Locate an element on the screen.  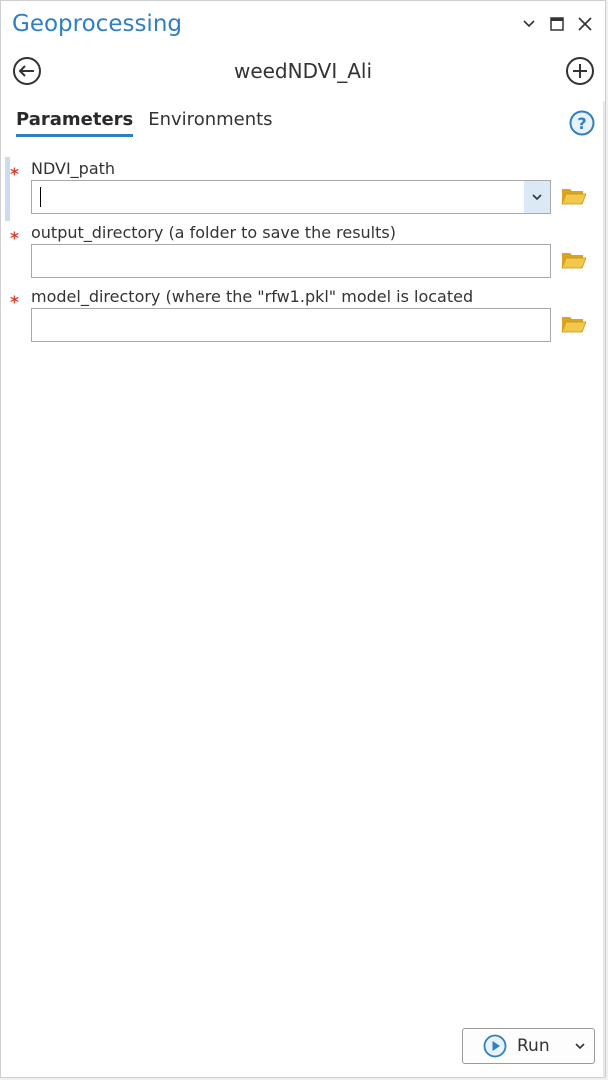
parameter-label: NDVI_path is located at coordinates (73, 168).